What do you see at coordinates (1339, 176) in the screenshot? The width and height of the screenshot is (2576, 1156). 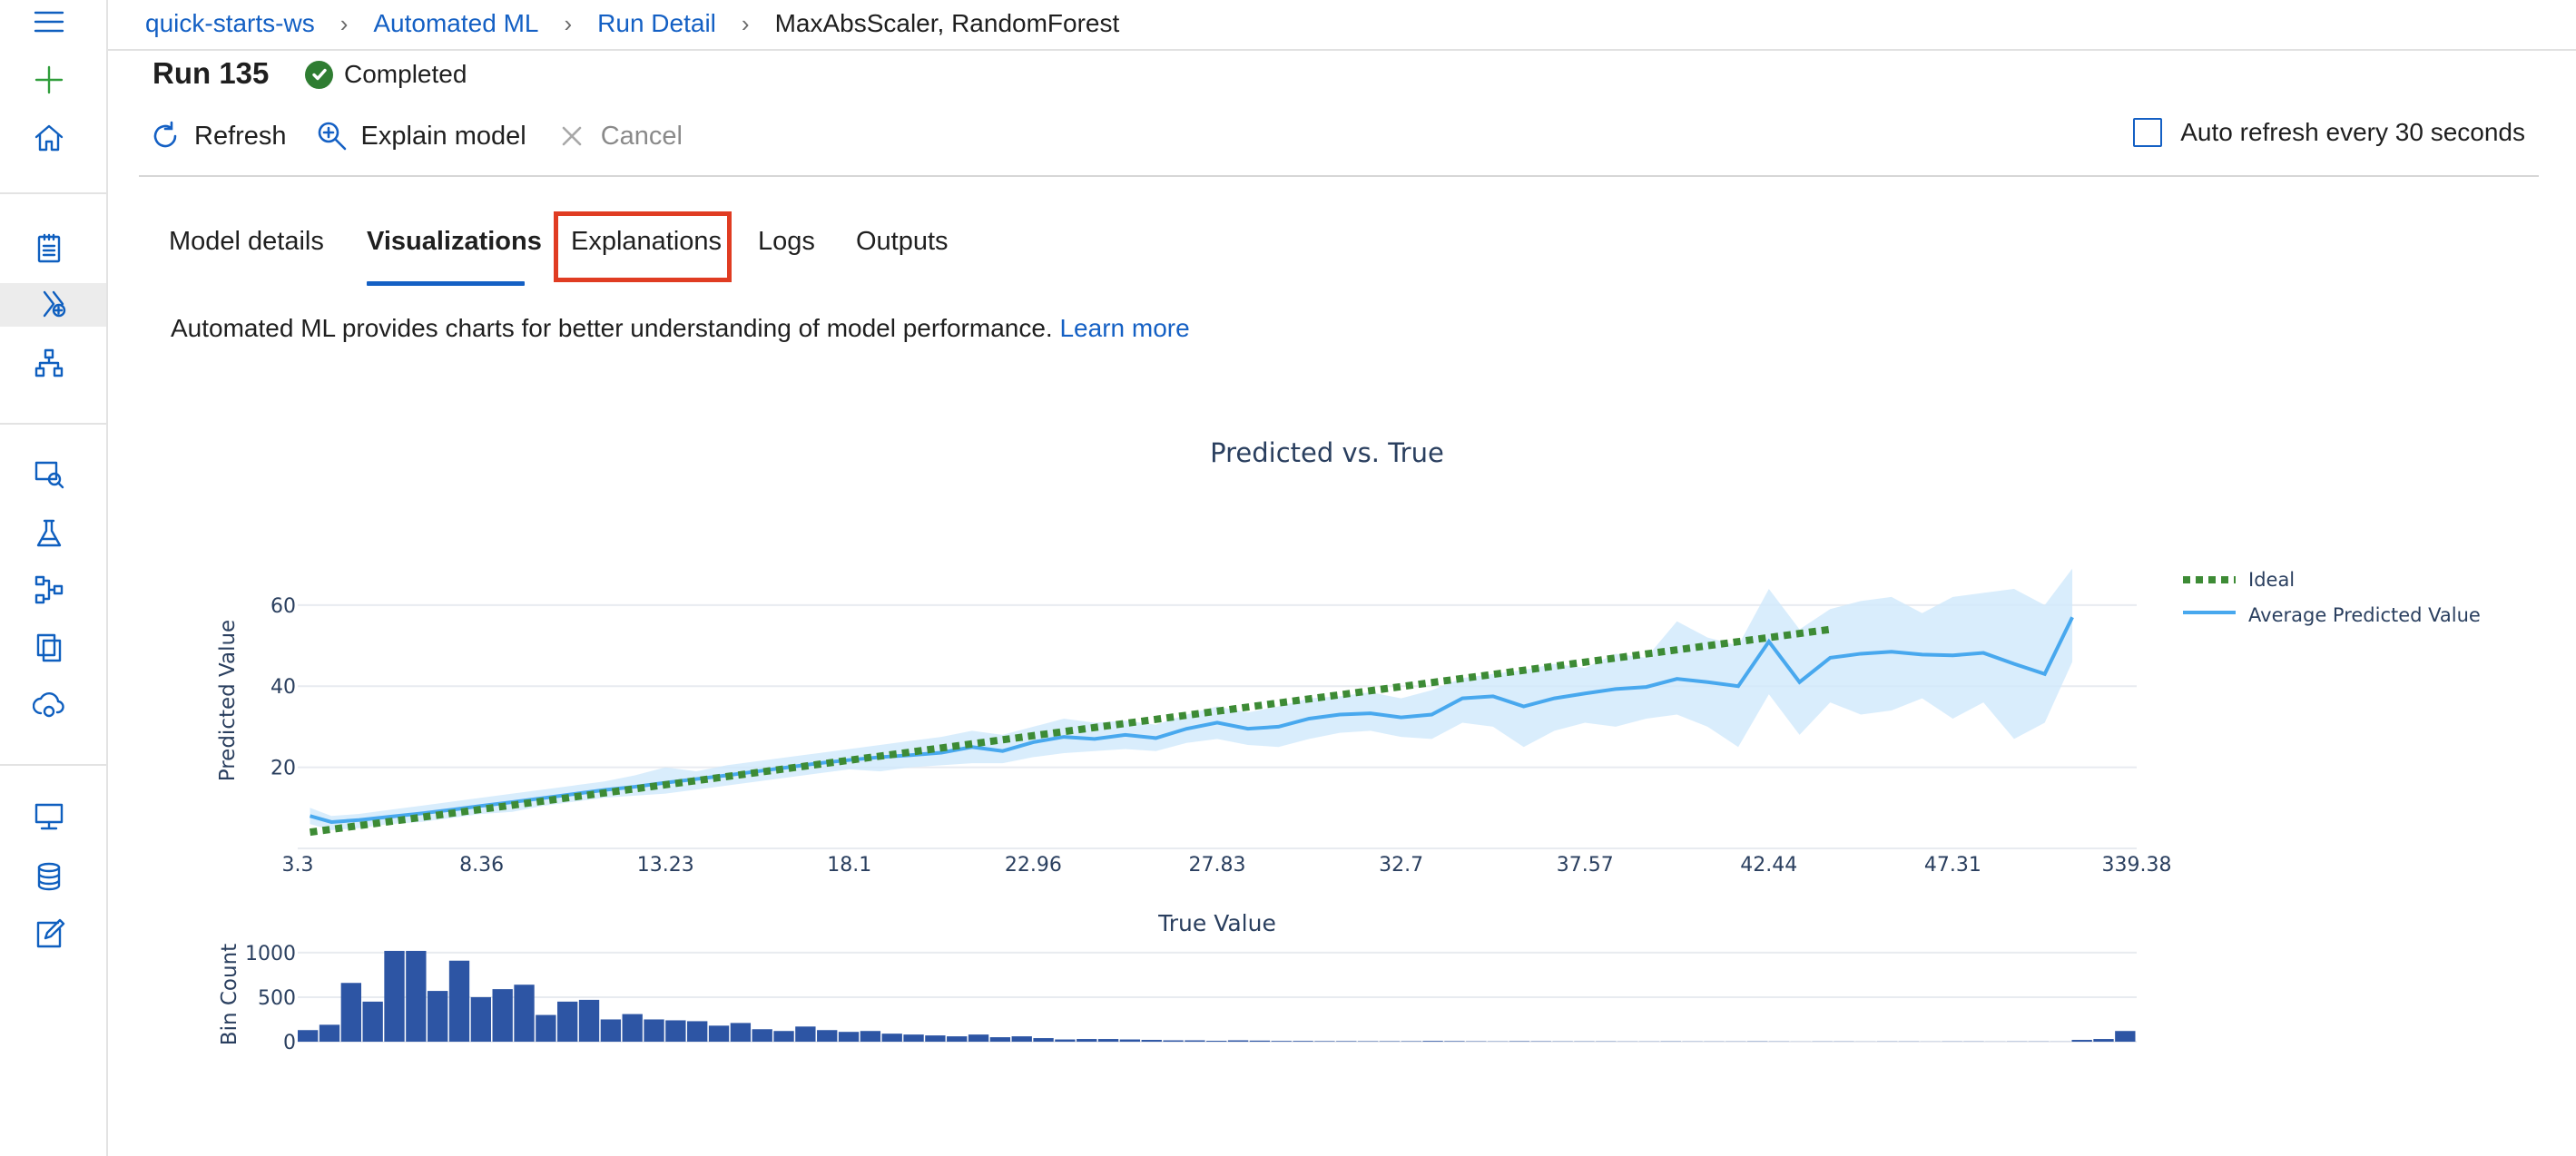 I see `toolbar-divider` at bounding box center [1339, 176].